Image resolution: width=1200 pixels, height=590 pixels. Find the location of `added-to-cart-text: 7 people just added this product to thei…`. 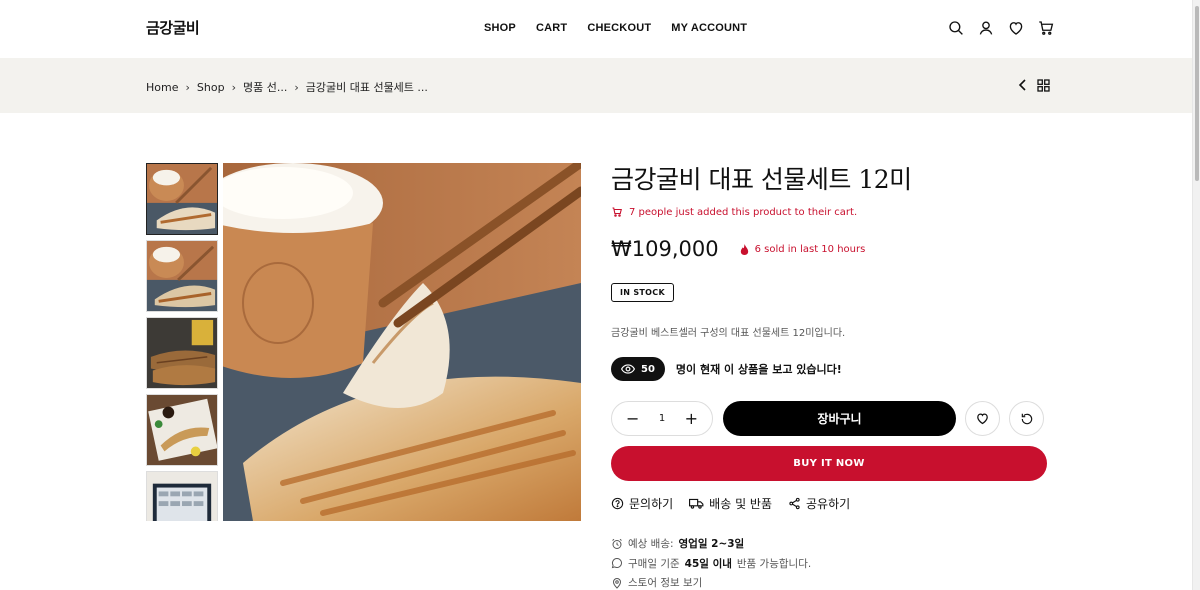

added-to-cart-text: 7 people just added this product to thei… is located at coordinates (743, 212).